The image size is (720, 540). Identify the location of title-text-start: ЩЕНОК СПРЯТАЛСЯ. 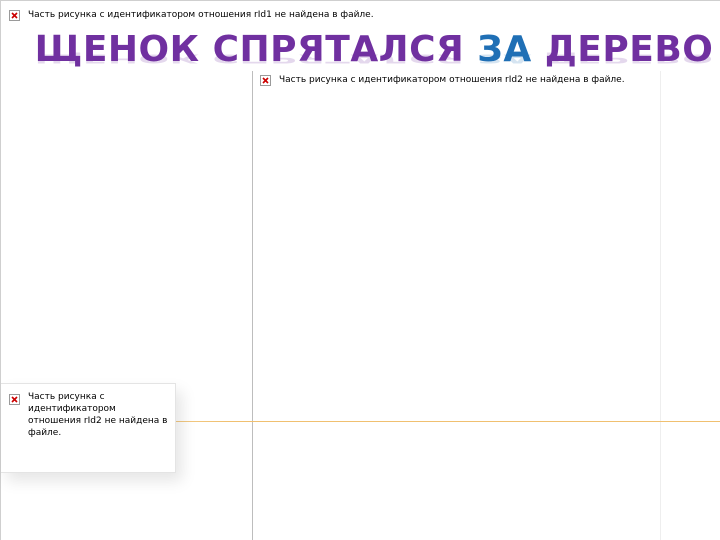
(256, 49).